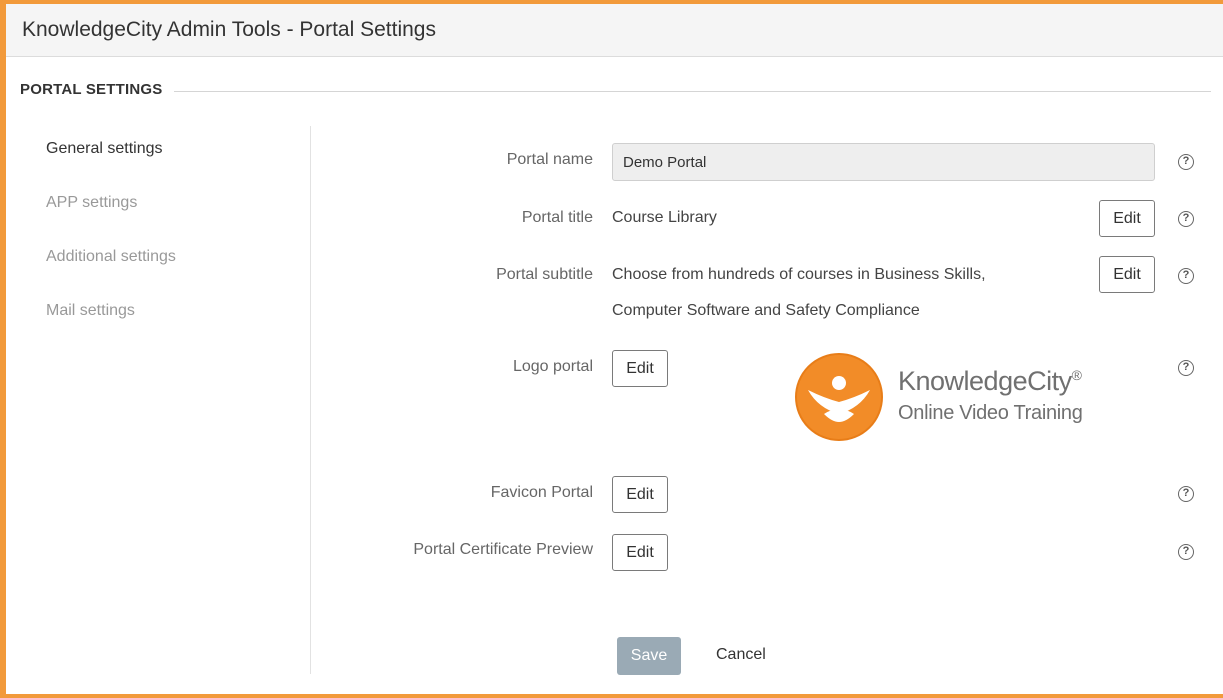 This screenshot has height=698, width=1223. I want to click on favicon-portal-edit-button: Edit, so click(640, 494).